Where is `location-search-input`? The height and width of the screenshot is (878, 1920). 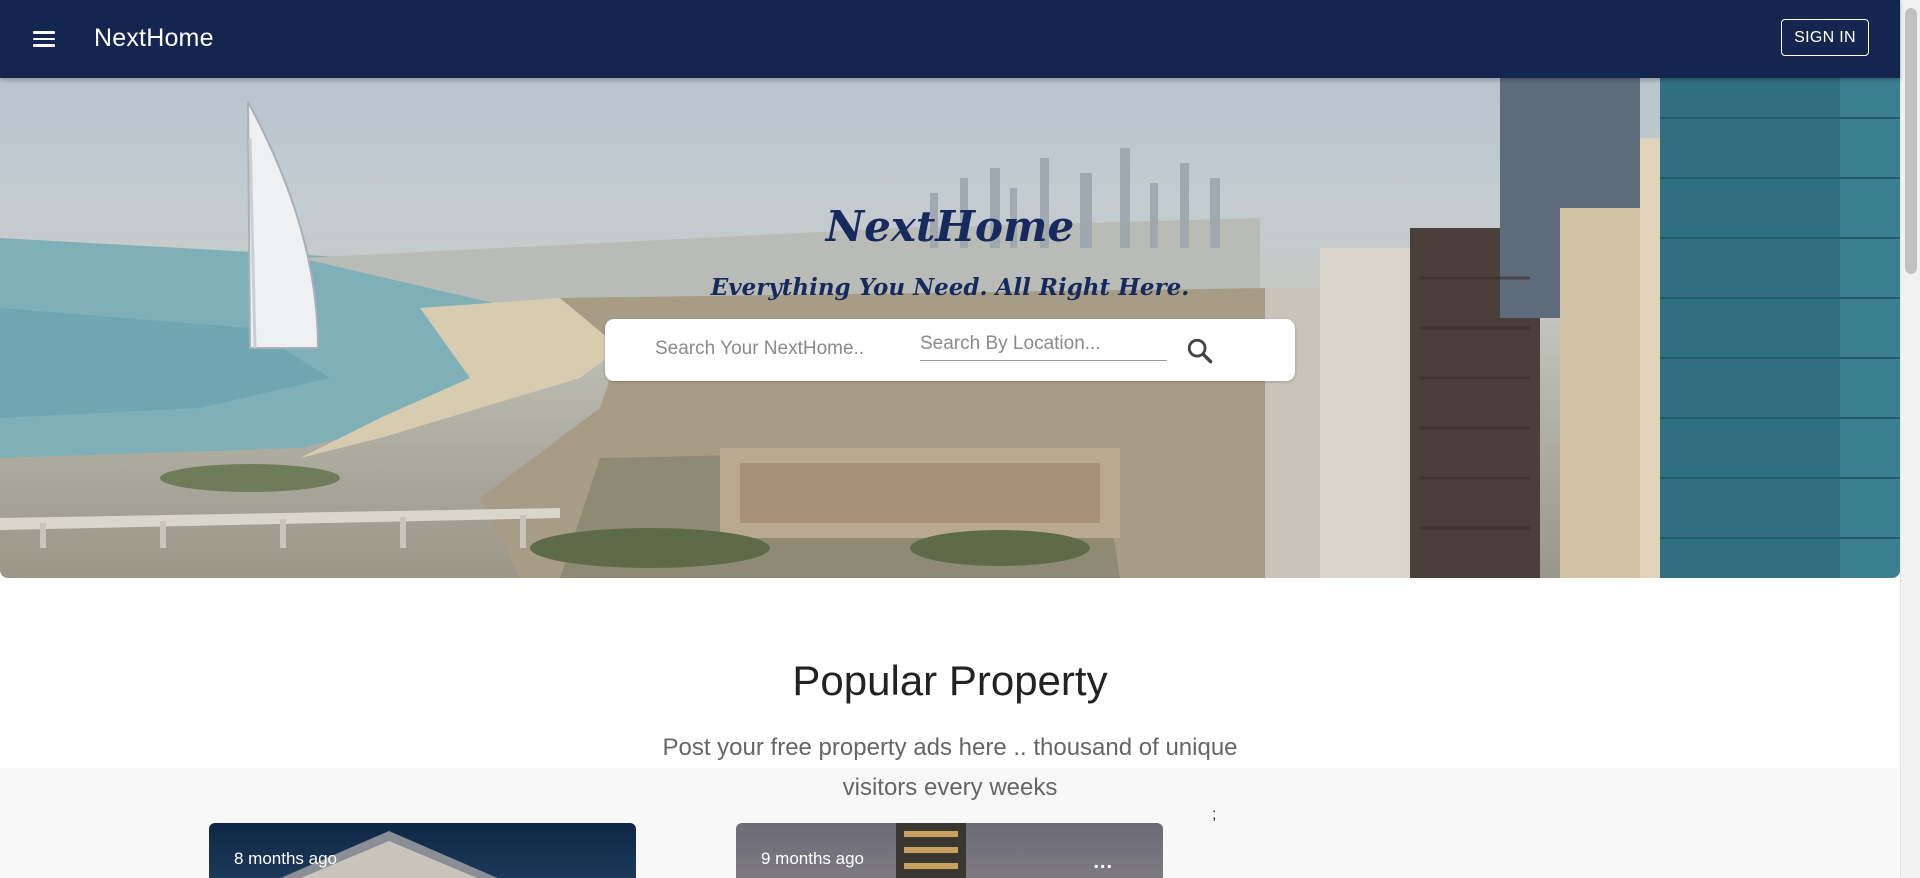 location-search-input is located at coordinates (1043, 344).